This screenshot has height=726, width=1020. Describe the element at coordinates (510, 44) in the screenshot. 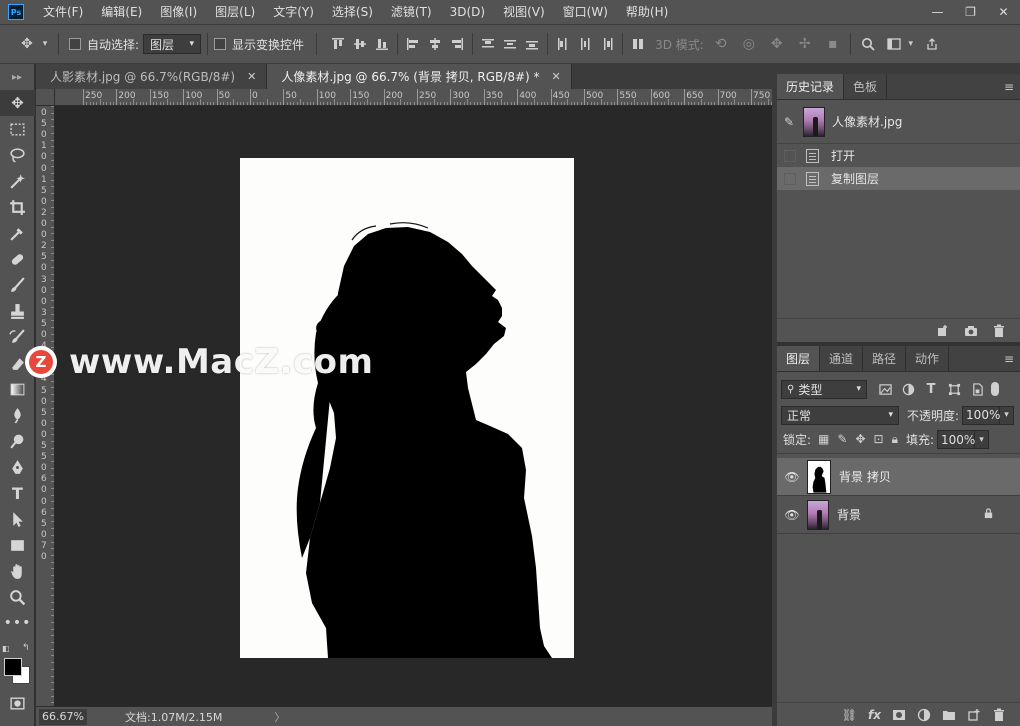

I see `distribute-vcenter-icon` at that location.